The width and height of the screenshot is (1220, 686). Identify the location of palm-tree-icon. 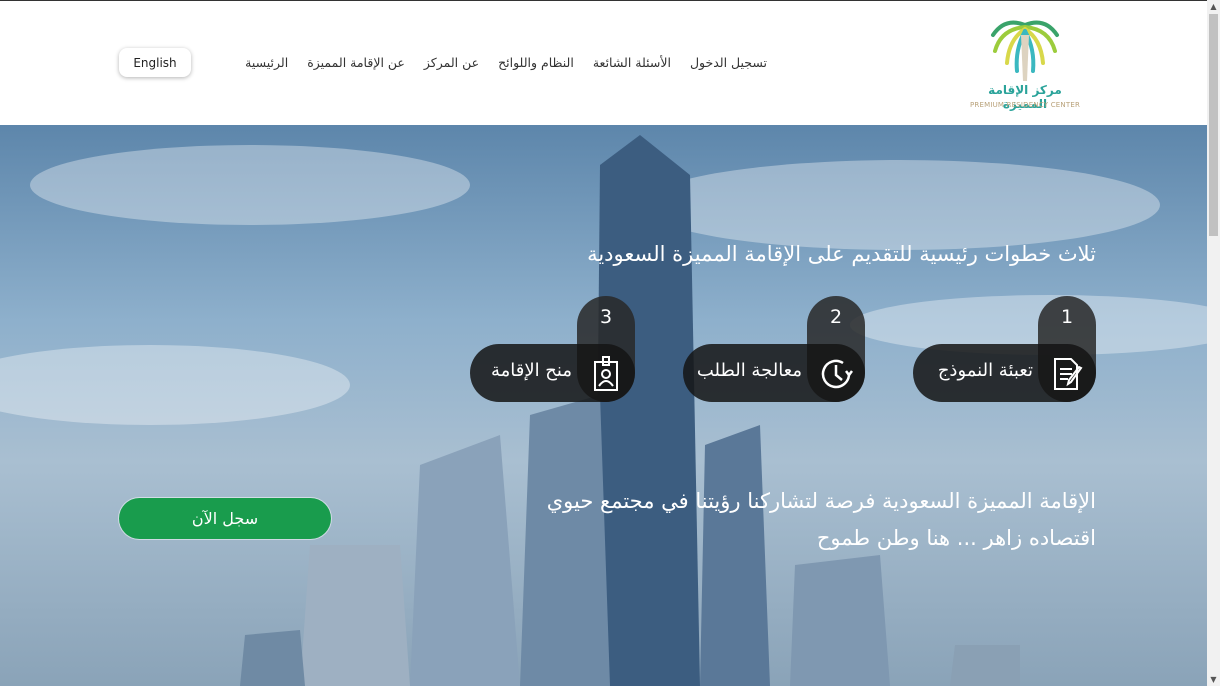
(1025, 50).